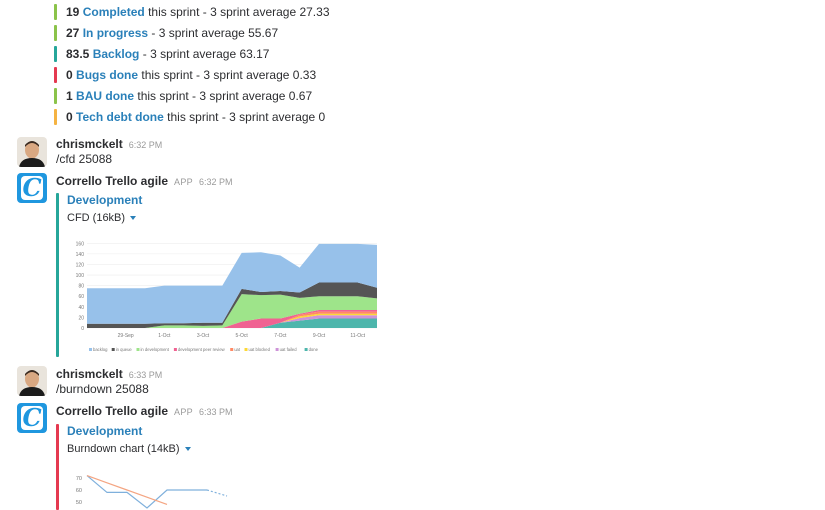 The width and height of the screenshot is (825, 510). Describe the element at coordinates (73, 33) in the screenshot. I see `stat-count: 27` at that location.